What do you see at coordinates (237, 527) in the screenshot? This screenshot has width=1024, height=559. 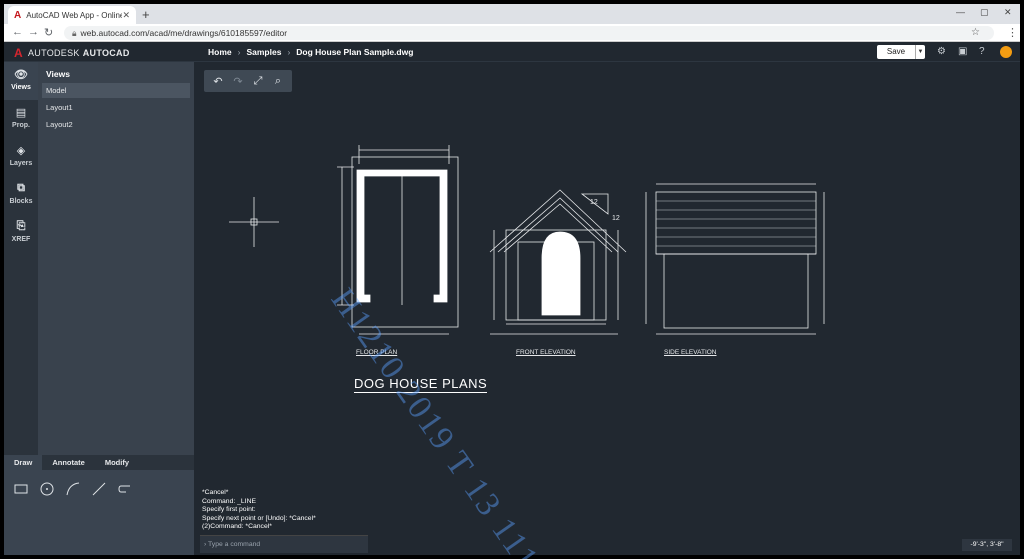 I see `command-line: (2)Command: *Cancel*` at bounding box center [237, 527].